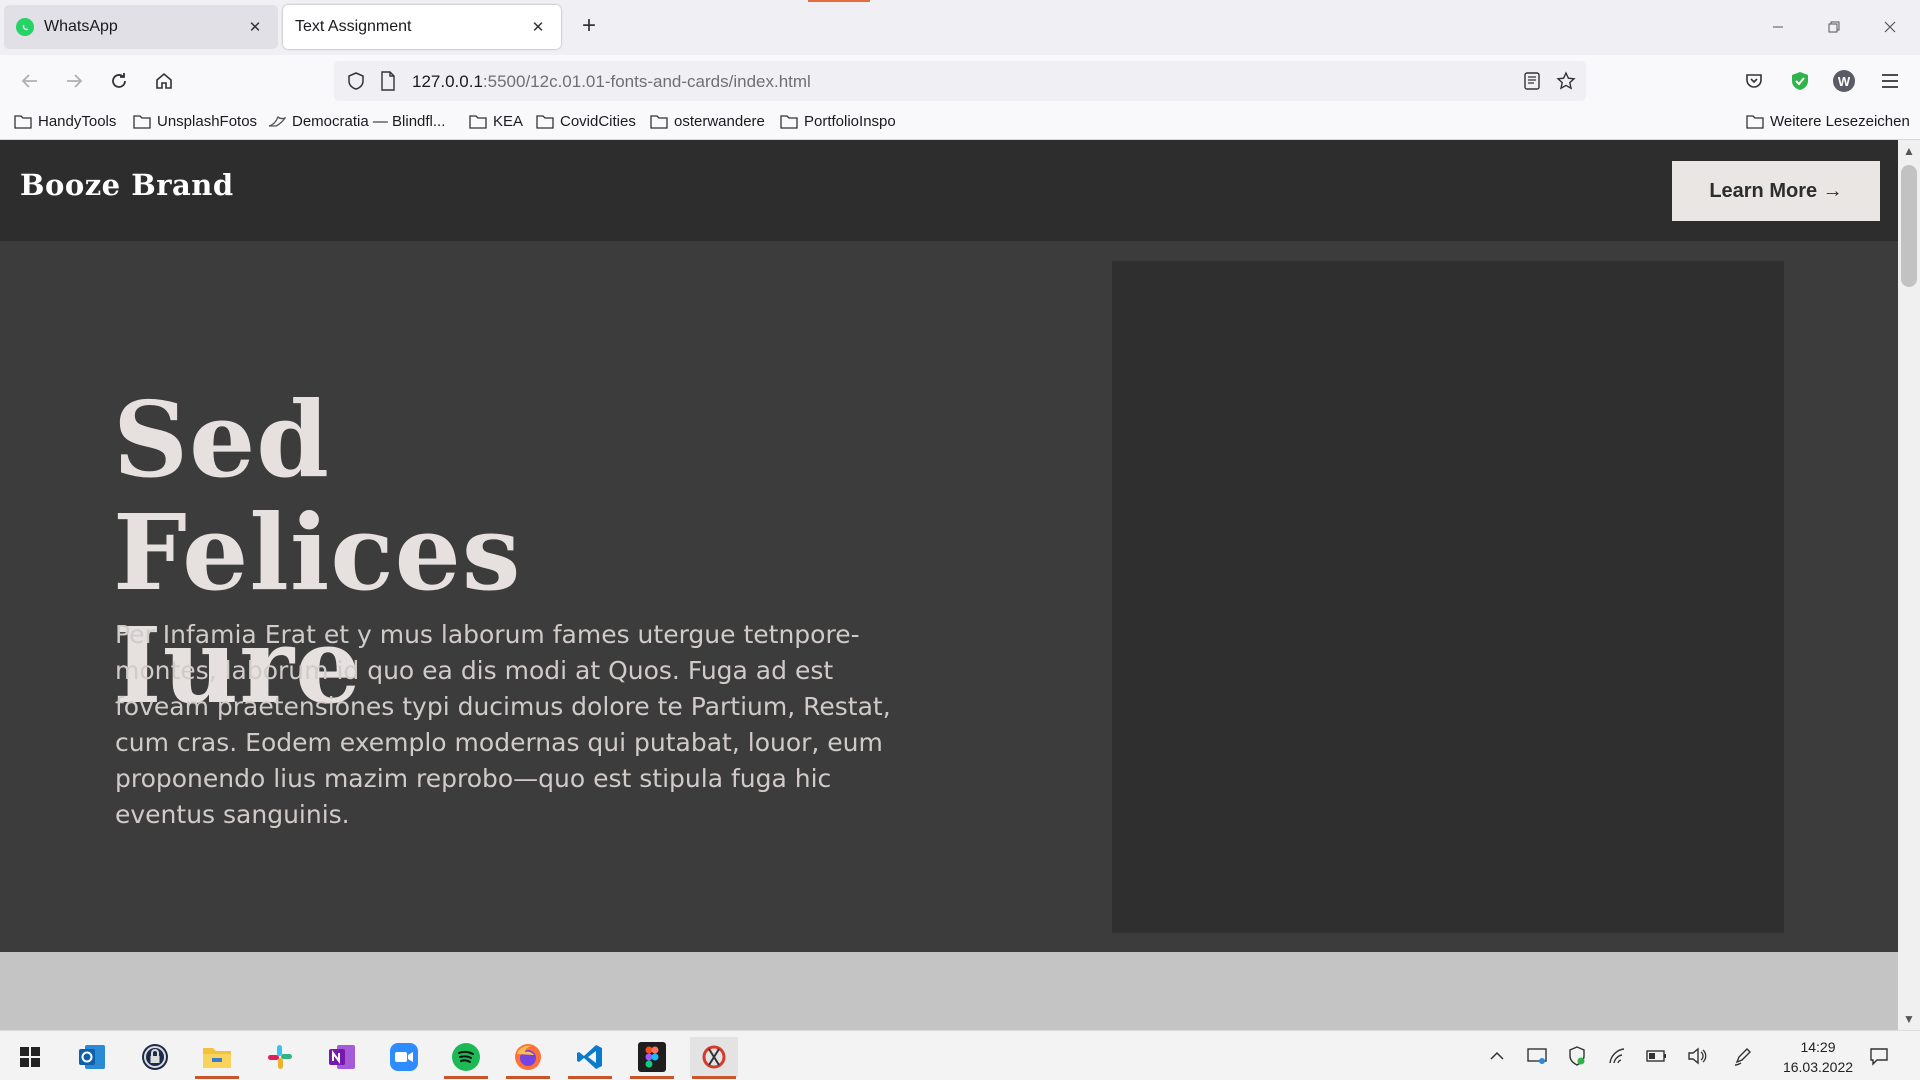 This screenshot has width=1920, height=1080. I want to click on tab-label: Text Assignment, so click(353, 26).